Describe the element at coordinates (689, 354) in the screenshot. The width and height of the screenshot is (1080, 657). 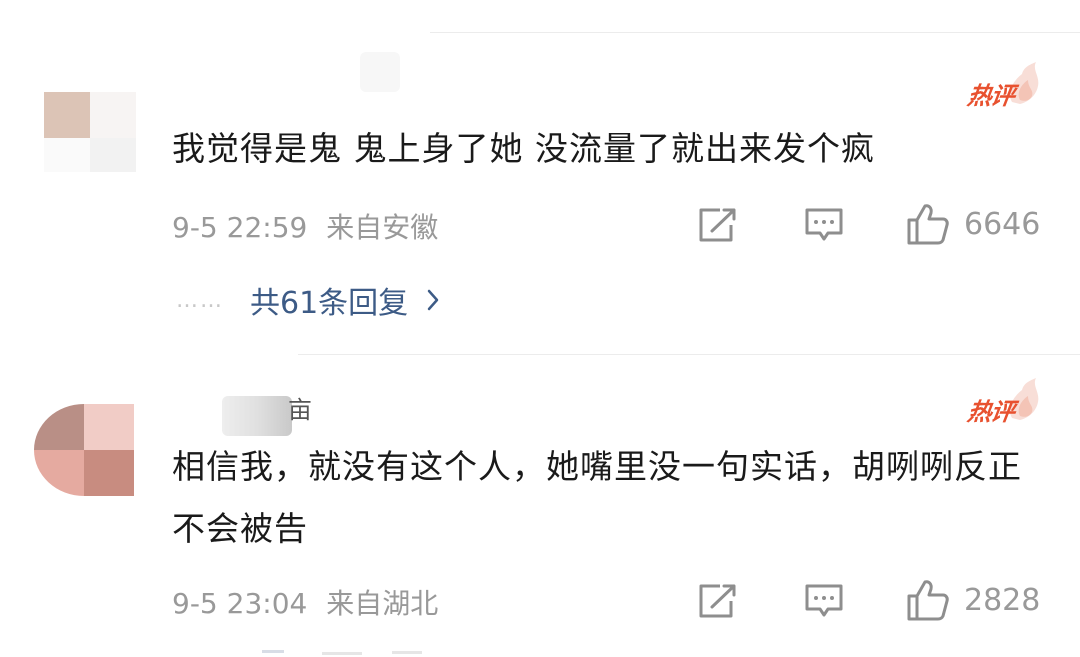
I see `comment-divider` at that location.